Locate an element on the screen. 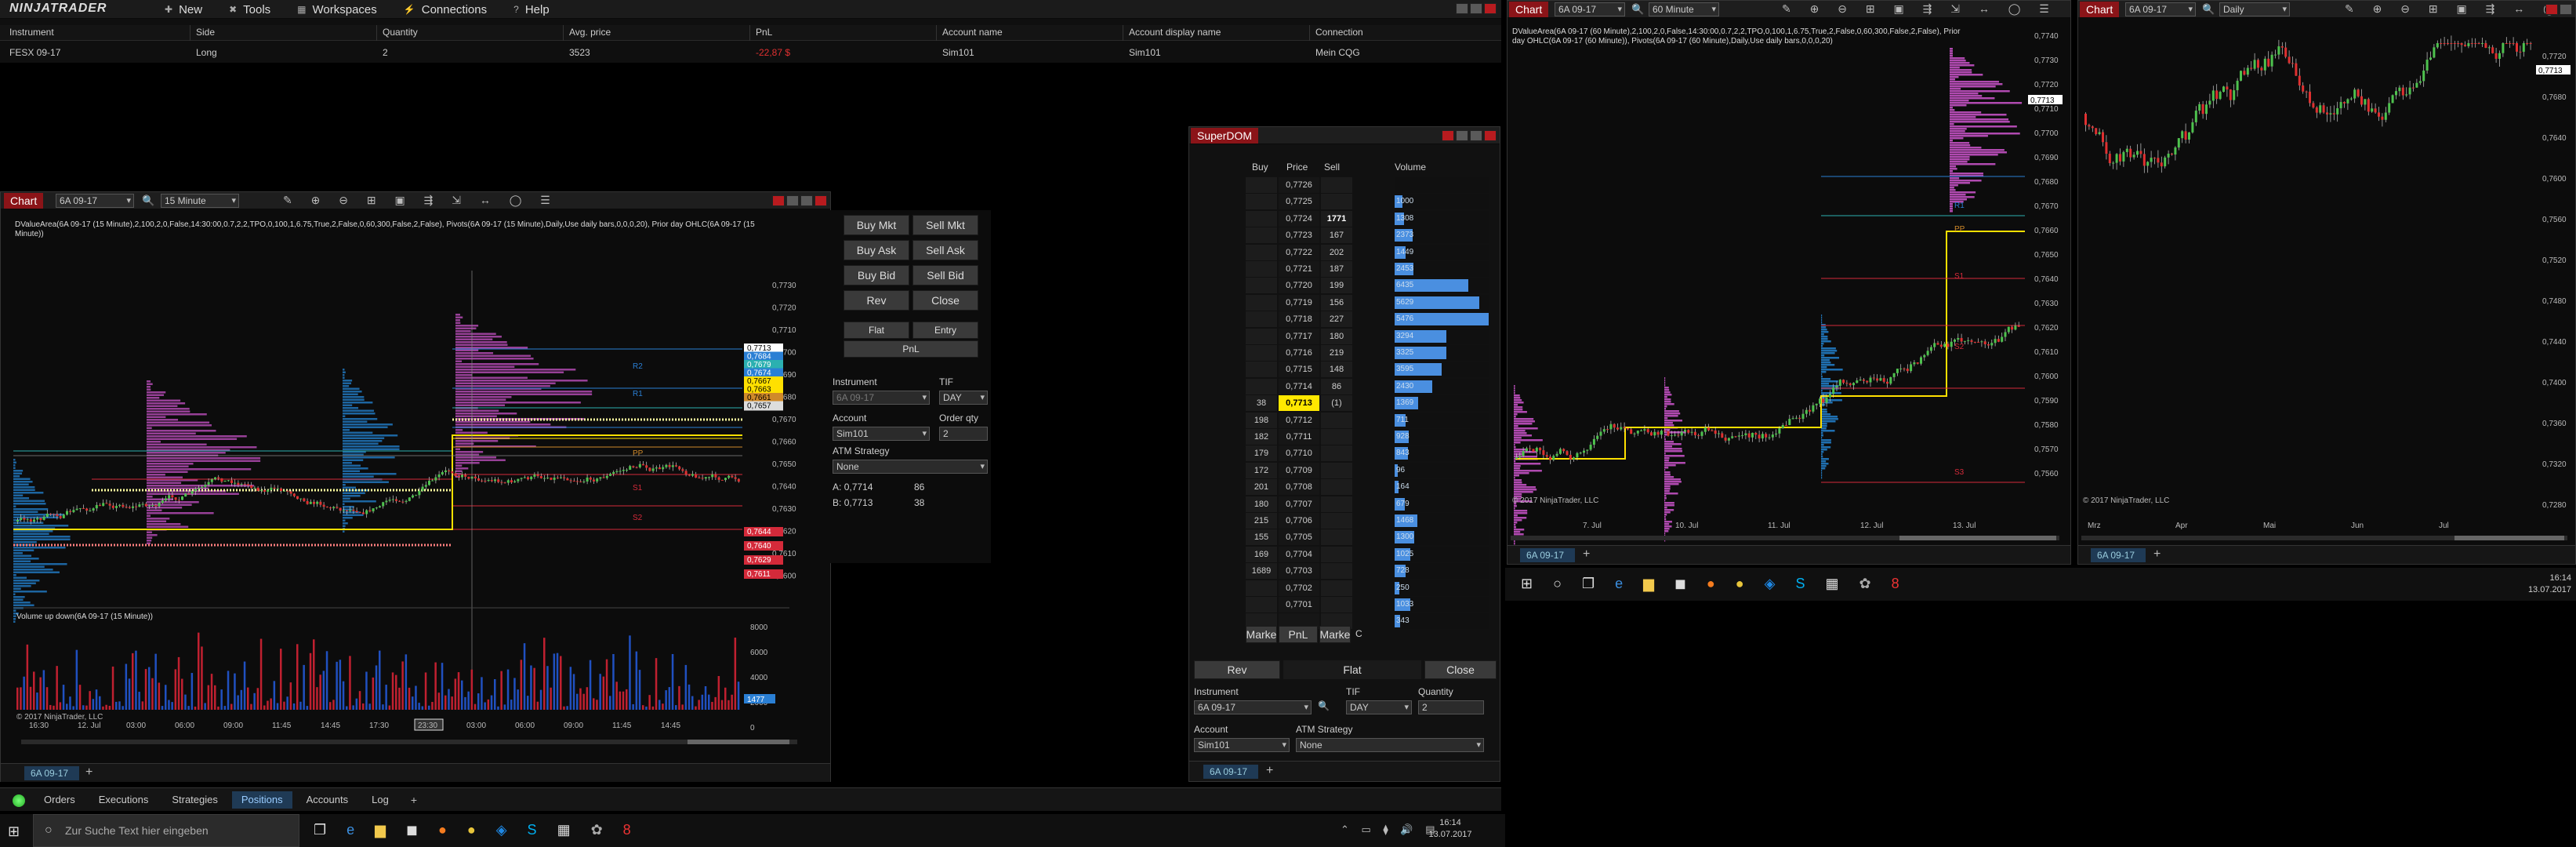 This screenshot has width=2576, height=847. dom-row: 0,7721 187 2453 is located at coordinates (1367, 269).